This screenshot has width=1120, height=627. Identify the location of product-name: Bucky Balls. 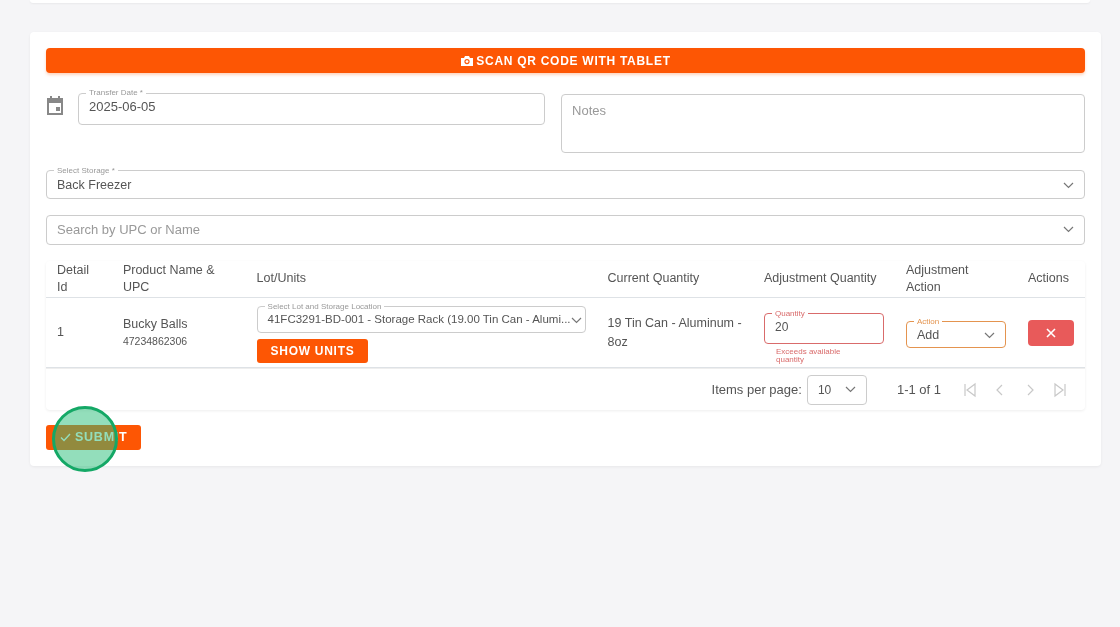
(155, 325).